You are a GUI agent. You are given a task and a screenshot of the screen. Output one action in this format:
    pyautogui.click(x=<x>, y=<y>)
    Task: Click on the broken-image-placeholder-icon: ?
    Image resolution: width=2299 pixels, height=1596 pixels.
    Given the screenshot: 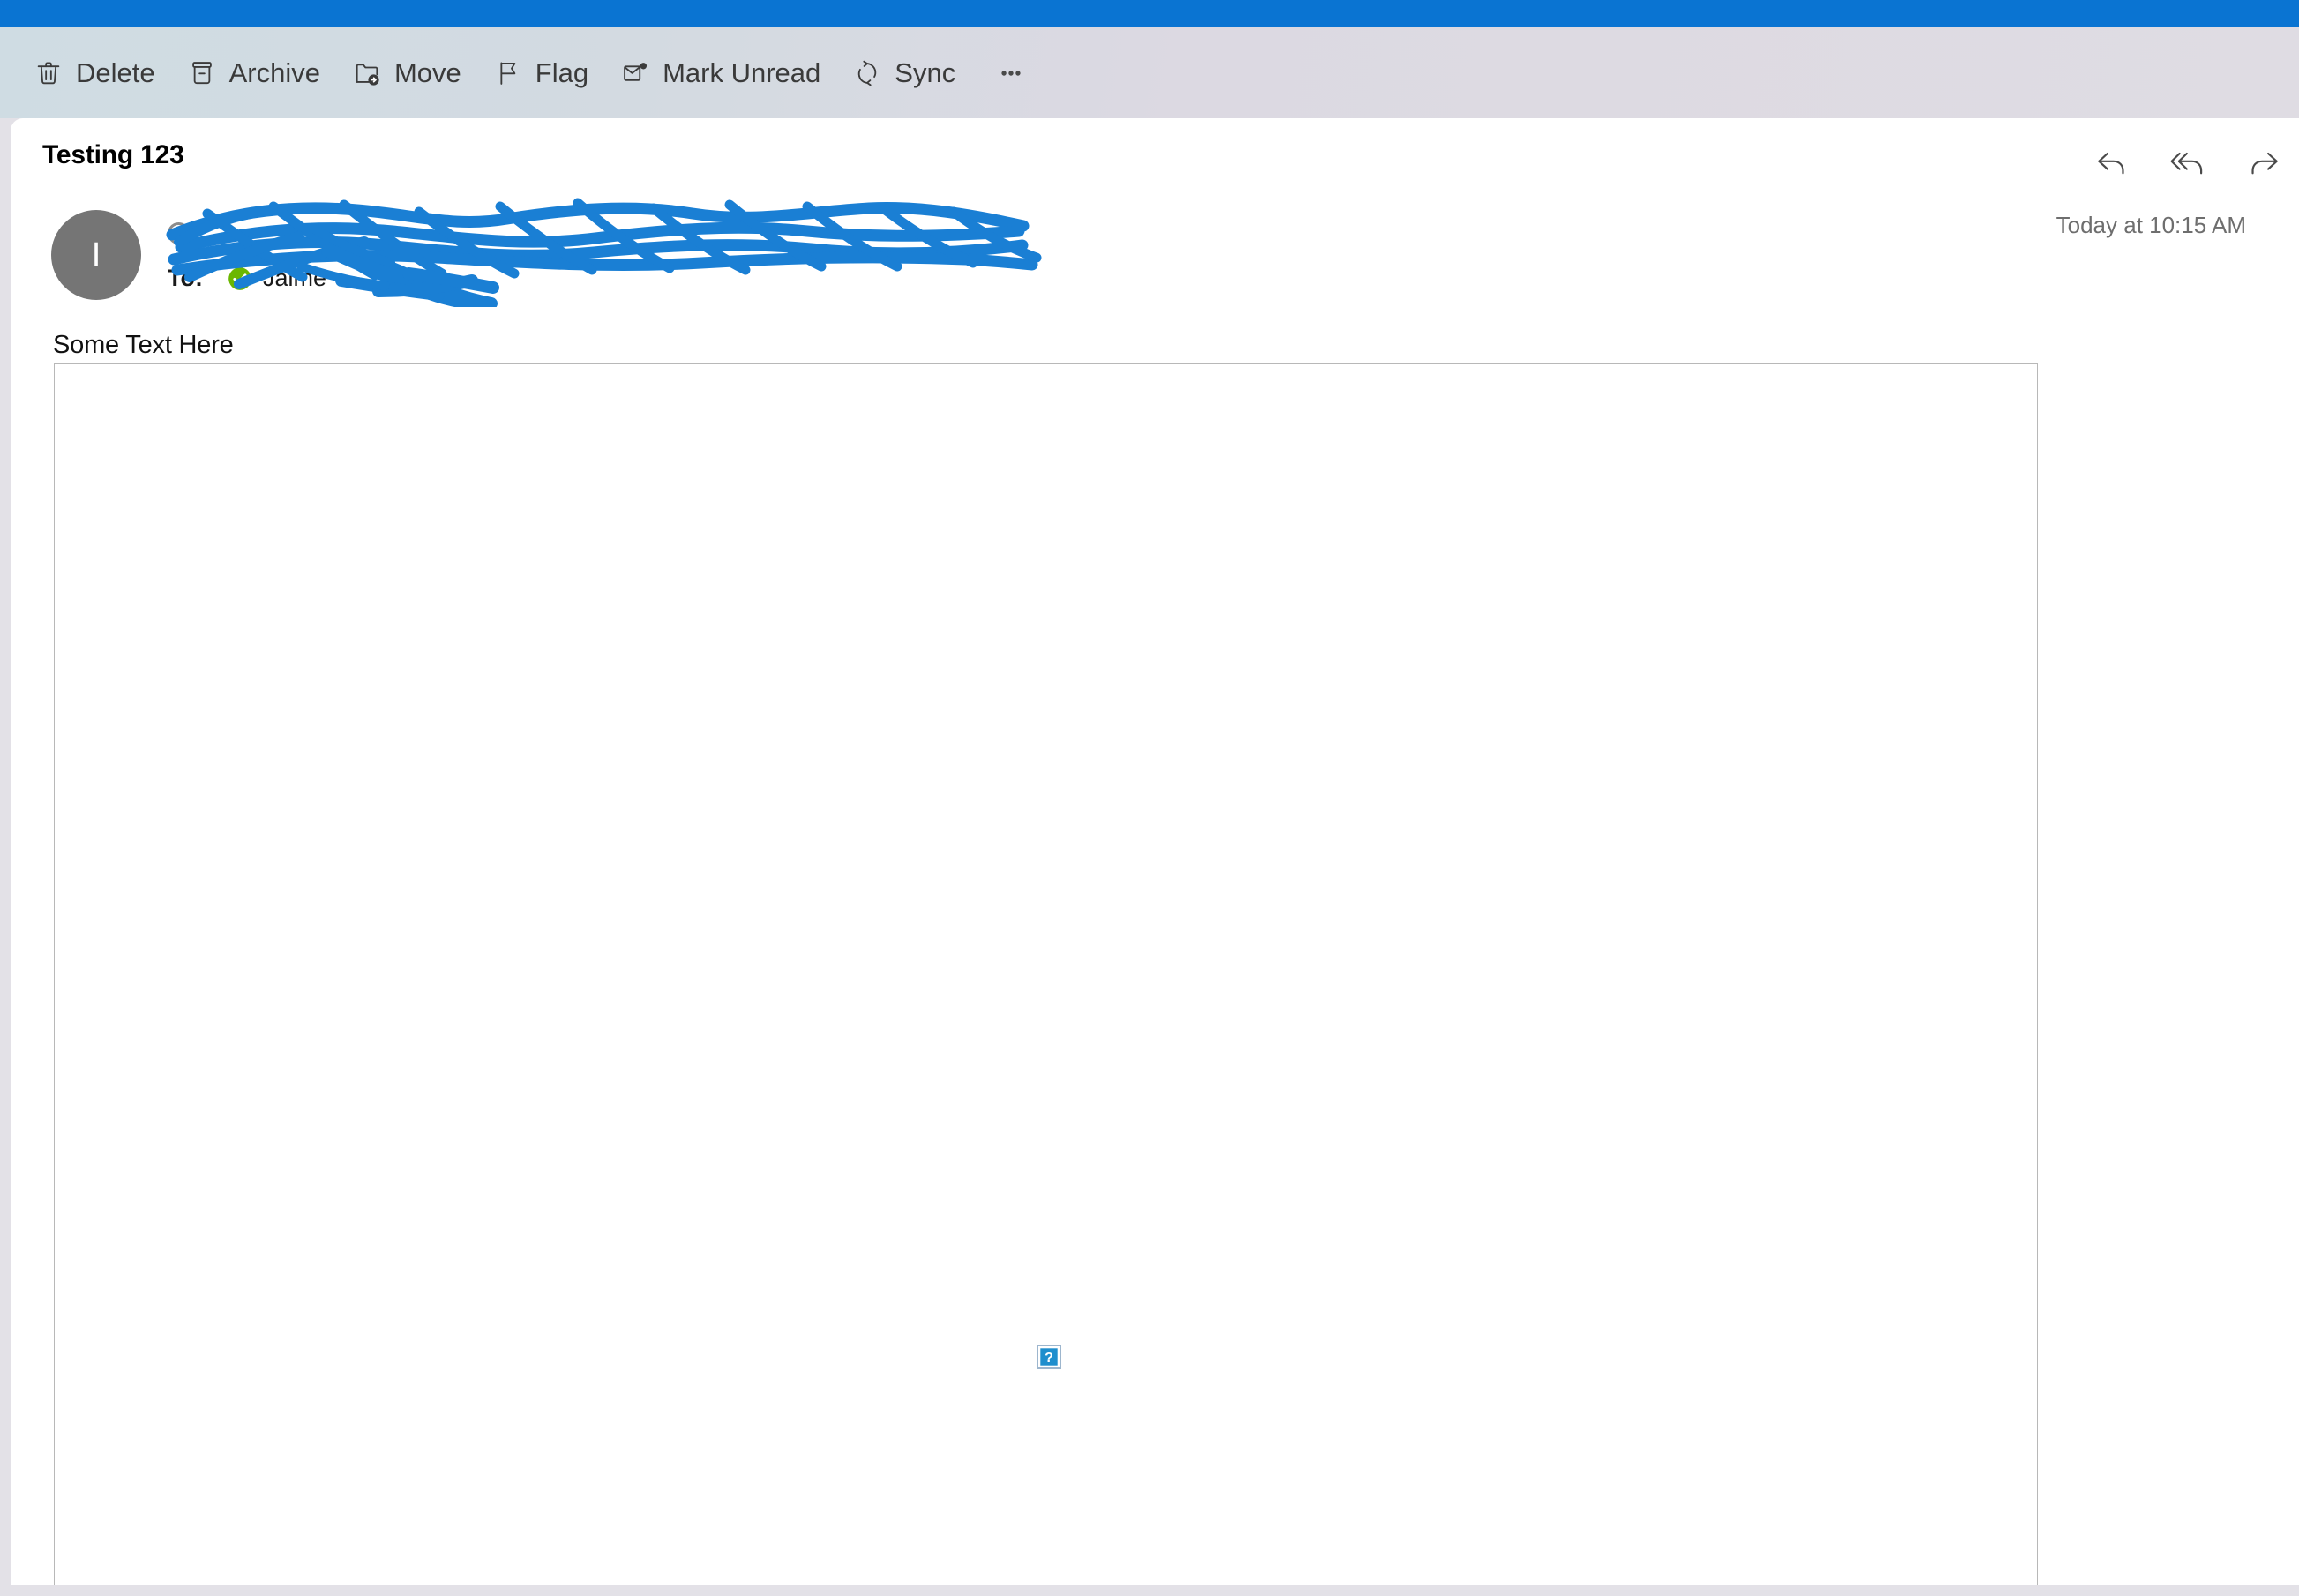 What is the action you would take?
    pyautogui.click(x=1049, y=1357)
    